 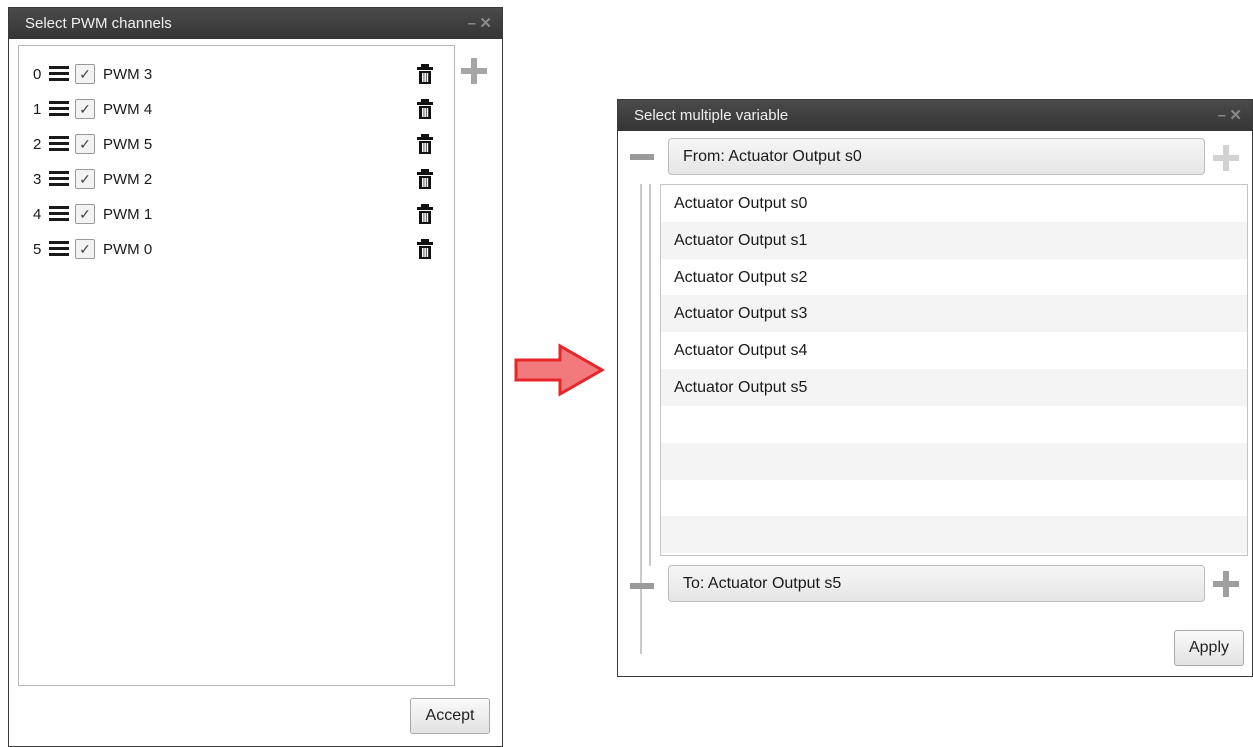 What do you see at coordinates (238, 179) in the screenshot?
I see `channel-row: 3 ✓ PWM 2` at bounding box center [238, 179].